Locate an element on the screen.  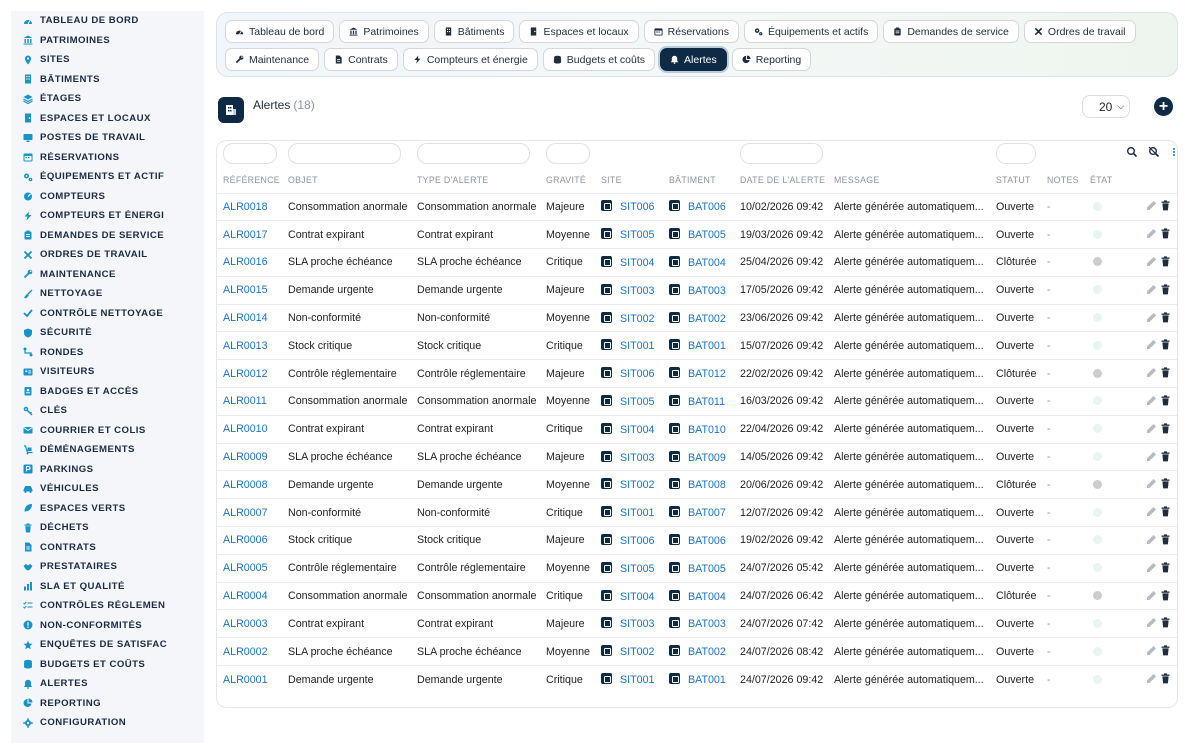
filter-type-input is located at coordinates (473, 153).